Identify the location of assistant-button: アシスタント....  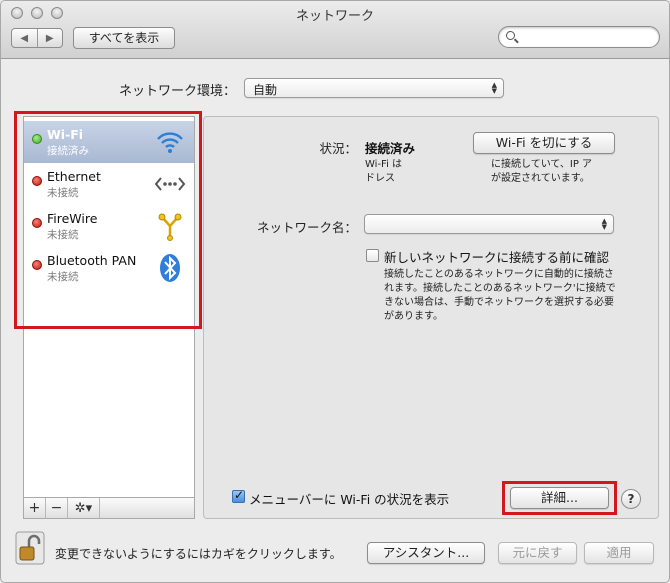
(426, 553).